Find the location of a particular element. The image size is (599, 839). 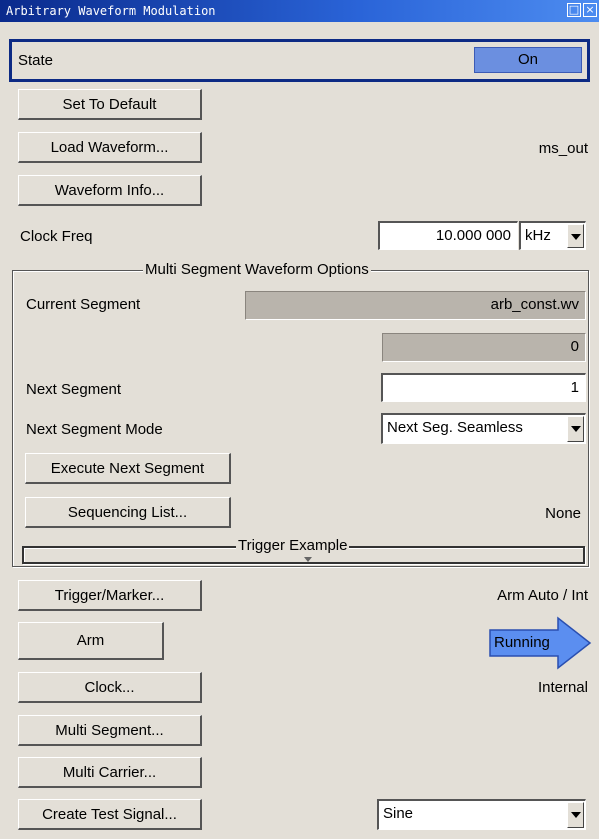

state-row: State On is located at coordinates (299, 60).